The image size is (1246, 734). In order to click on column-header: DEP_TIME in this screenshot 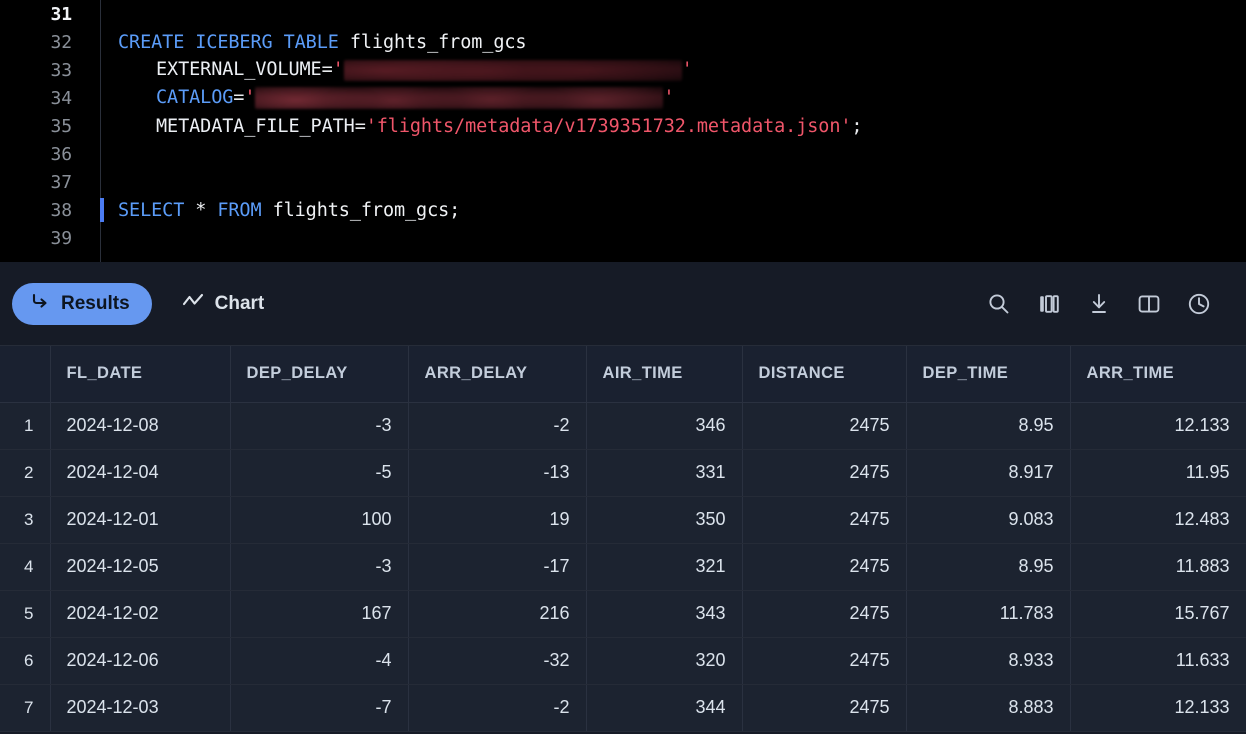, I will do `click(988, 374)`.